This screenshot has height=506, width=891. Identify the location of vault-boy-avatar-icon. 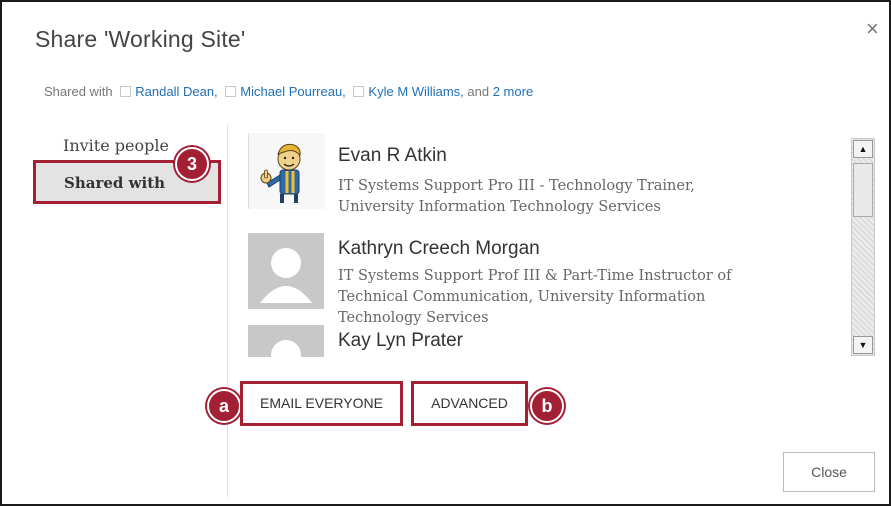
(286, 171).